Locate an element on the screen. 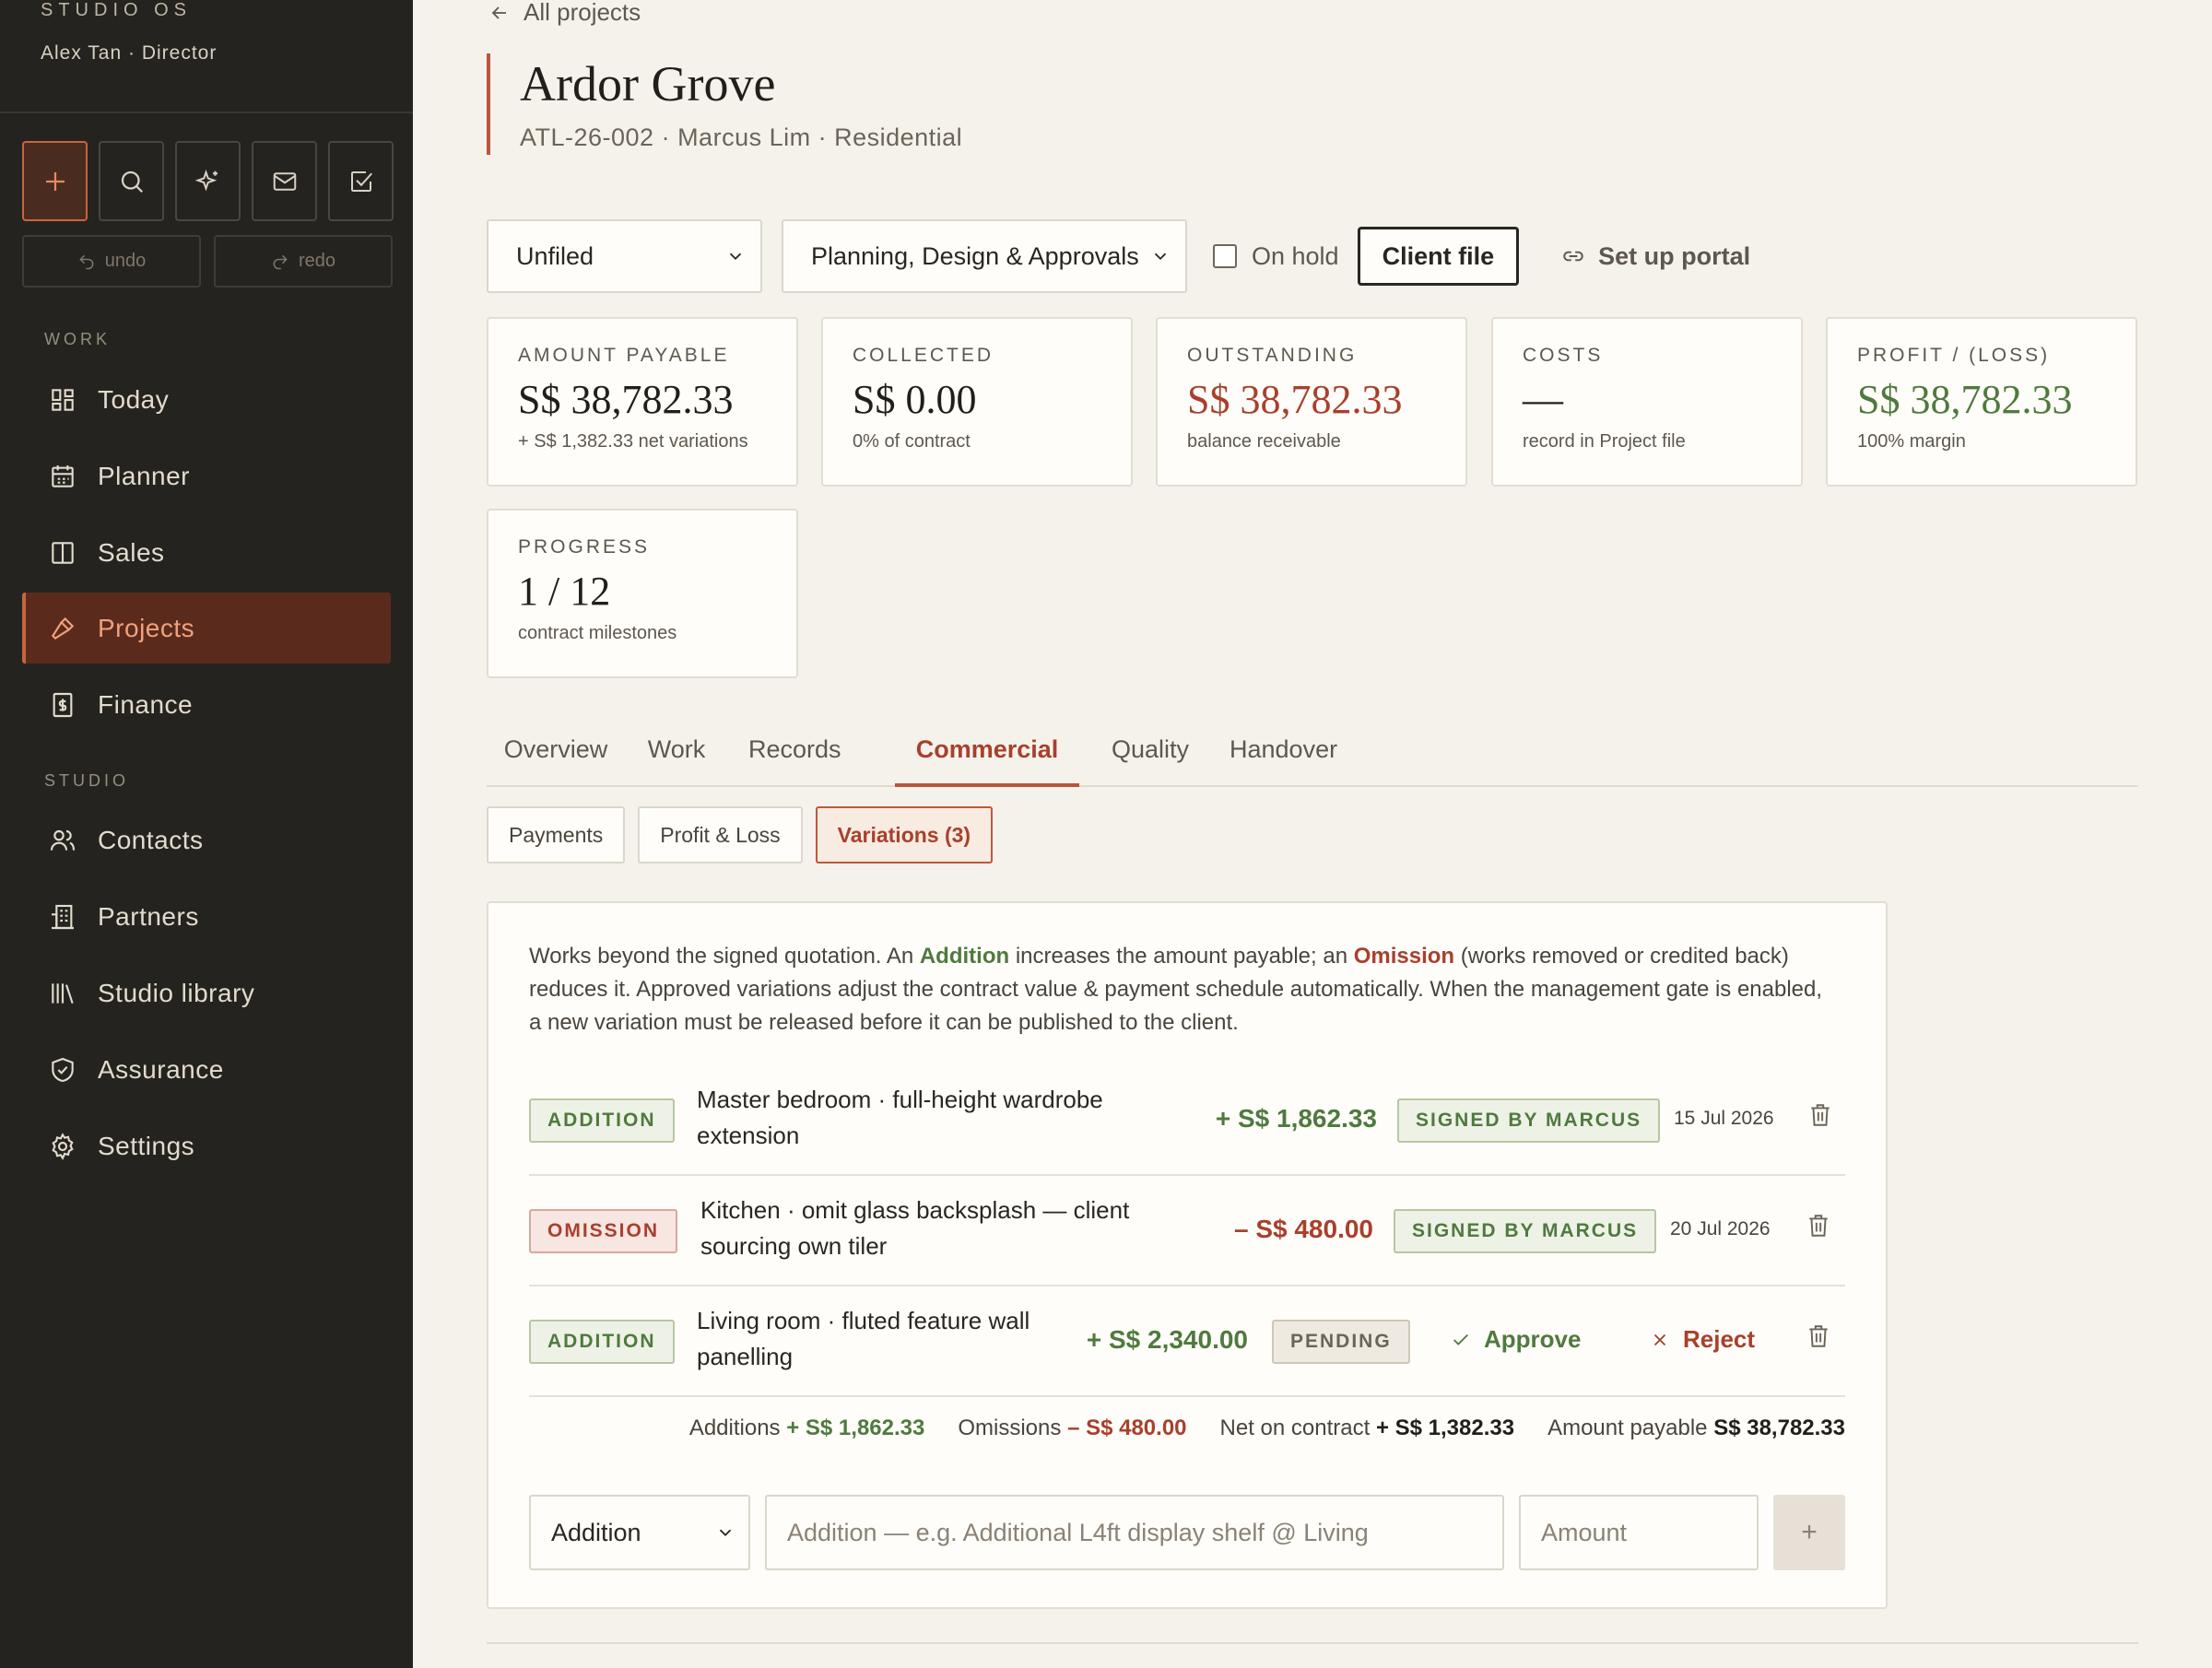 Image resolution: width=2212 pixels, height=1668 pixels. variation-date: 15 Jul 2026 is located at coordinates (1724, 1118).